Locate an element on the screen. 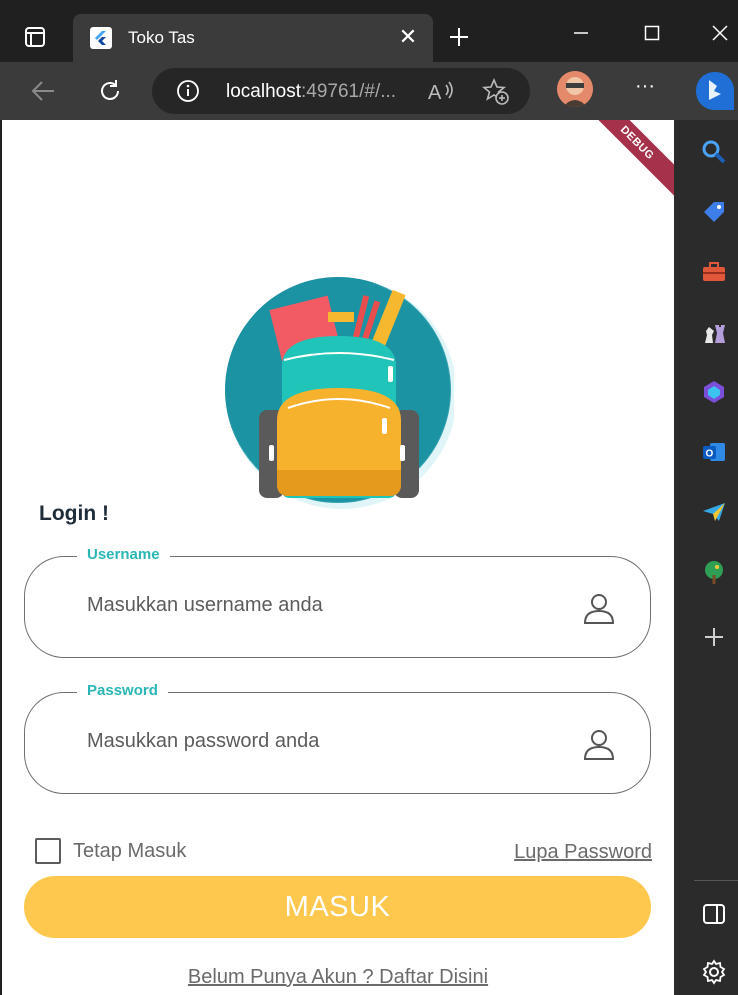 The height and width of the screenshot is (995, 738). send-icon is located at coordinates (714, 512).